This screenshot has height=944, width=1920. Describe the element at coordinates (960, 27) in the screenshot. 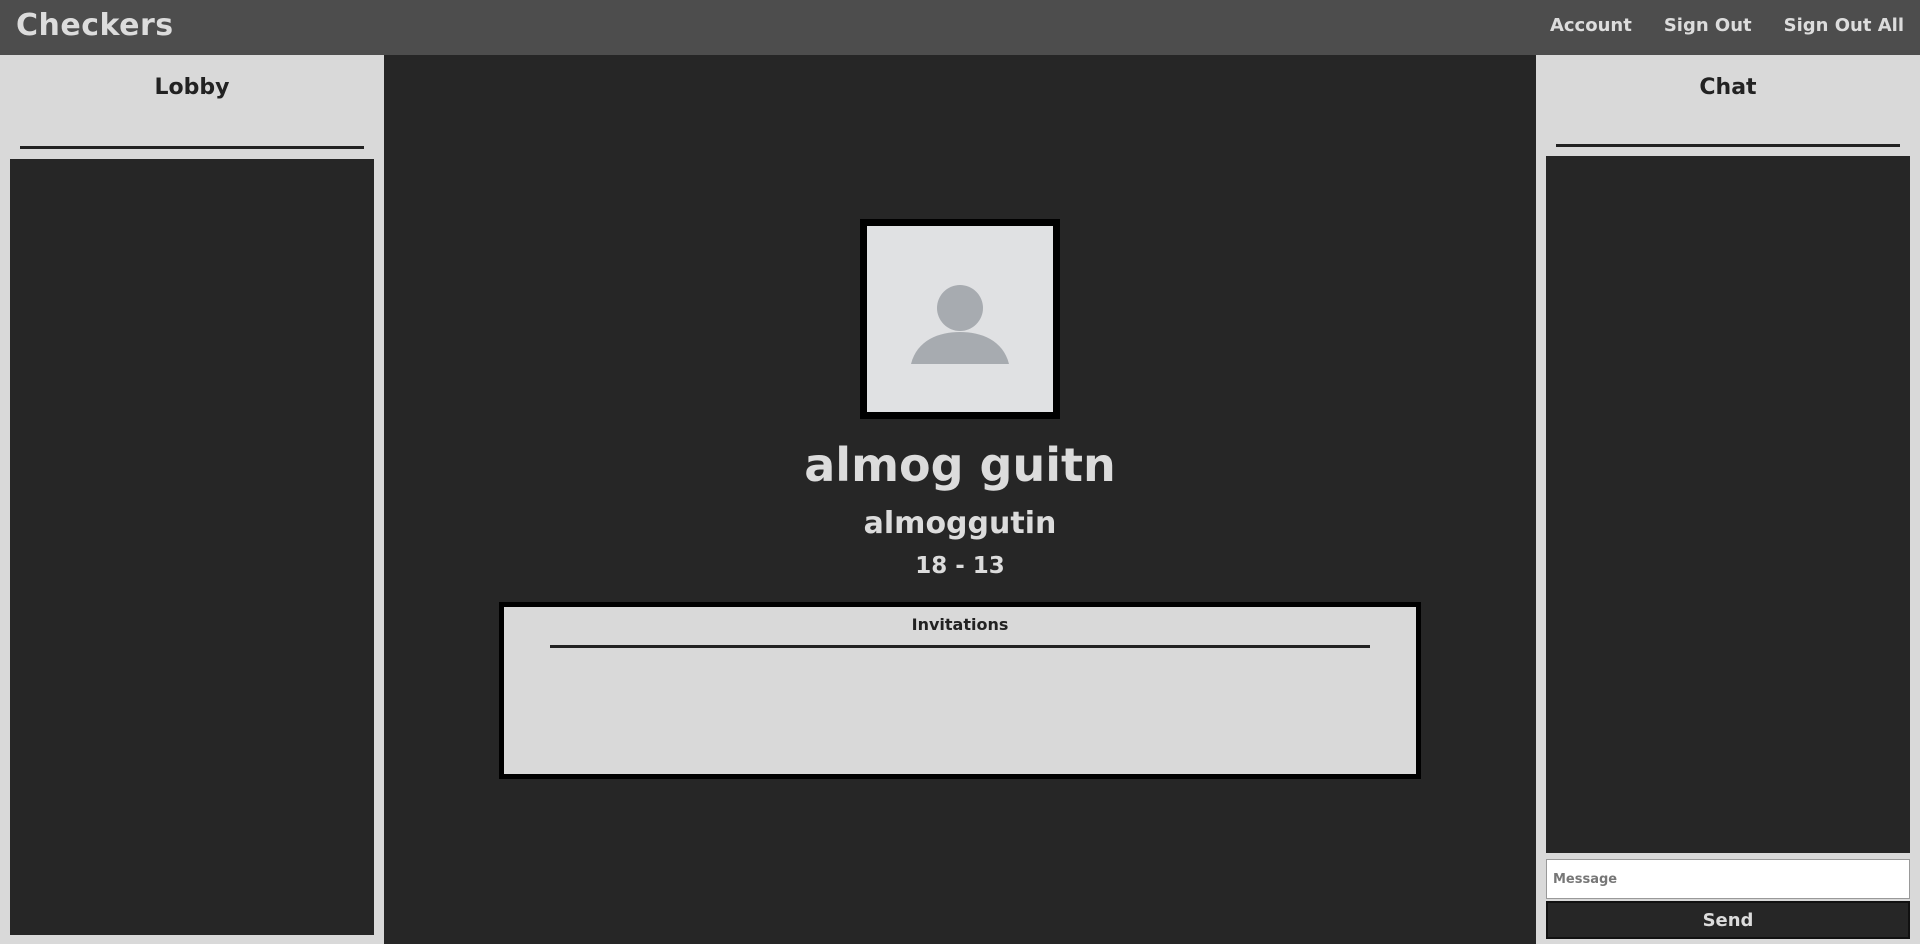

I see `top-navbar: Checkers Account Sign Out Sign Out All` at that location.